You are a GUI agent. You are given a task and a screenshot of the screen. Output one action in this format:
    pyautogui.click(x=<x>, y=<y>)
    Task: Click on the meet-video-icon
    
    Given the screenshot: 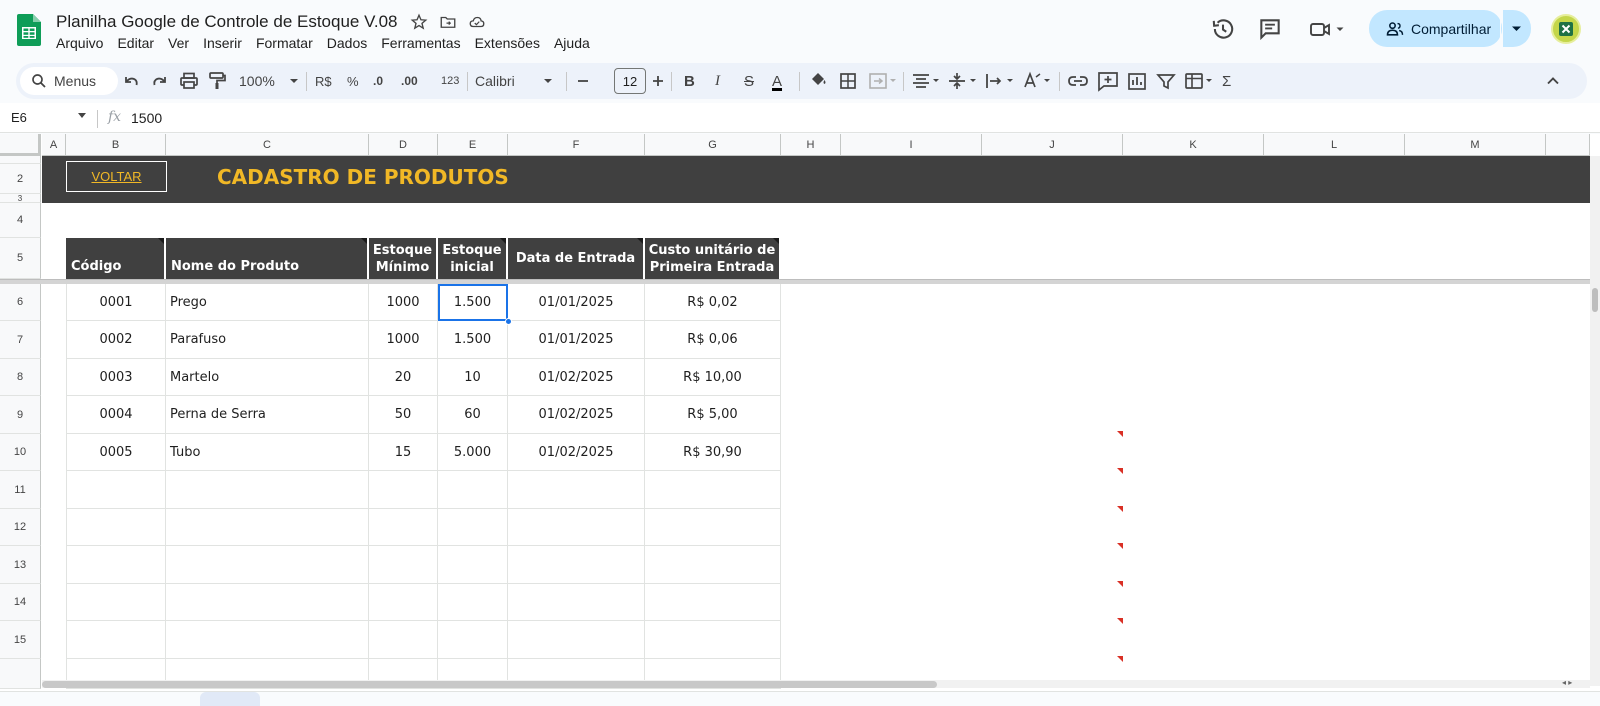 What is the action you would take?
    pyautogui.click(x=1320, y=29)
    